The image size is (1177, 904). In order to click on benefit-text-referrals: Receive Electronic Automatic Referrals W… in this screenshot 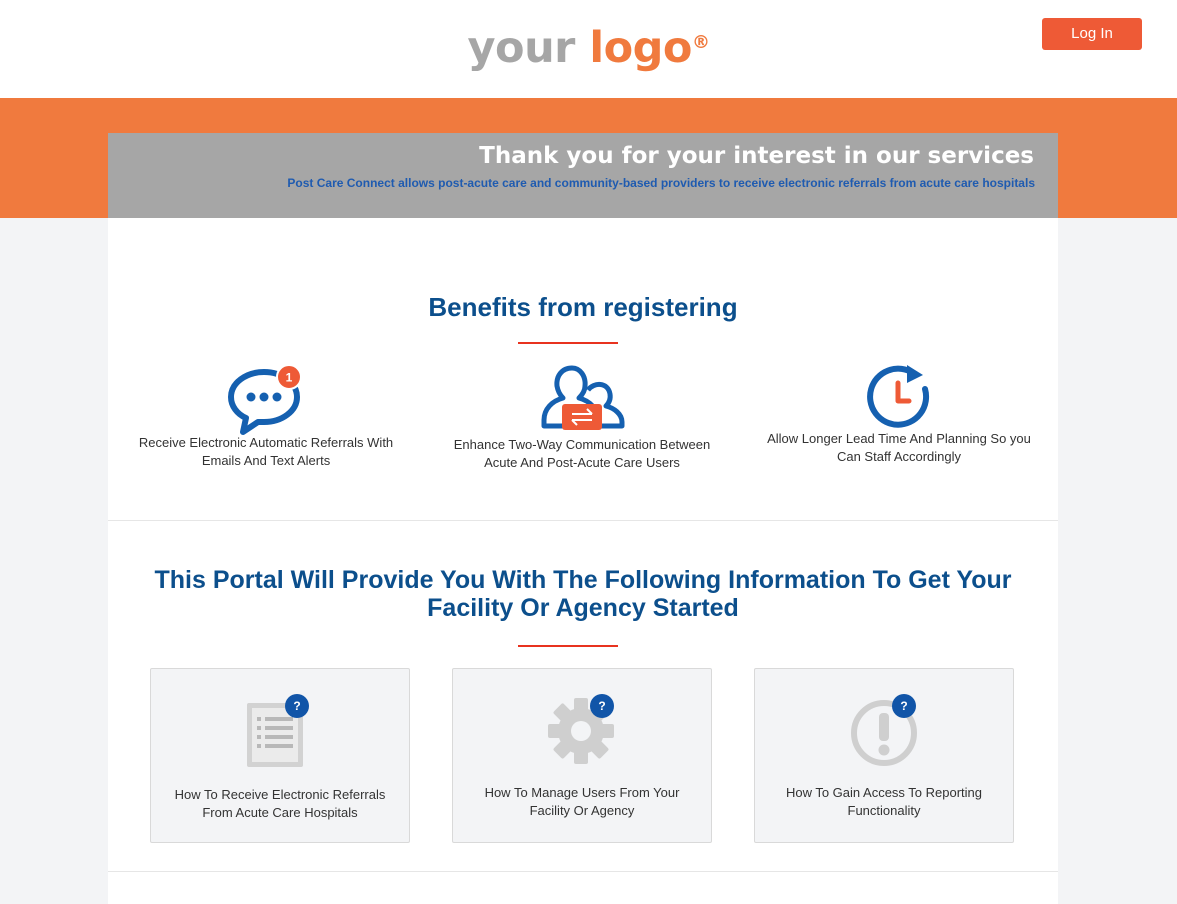, I will do `click(266, 452)`.